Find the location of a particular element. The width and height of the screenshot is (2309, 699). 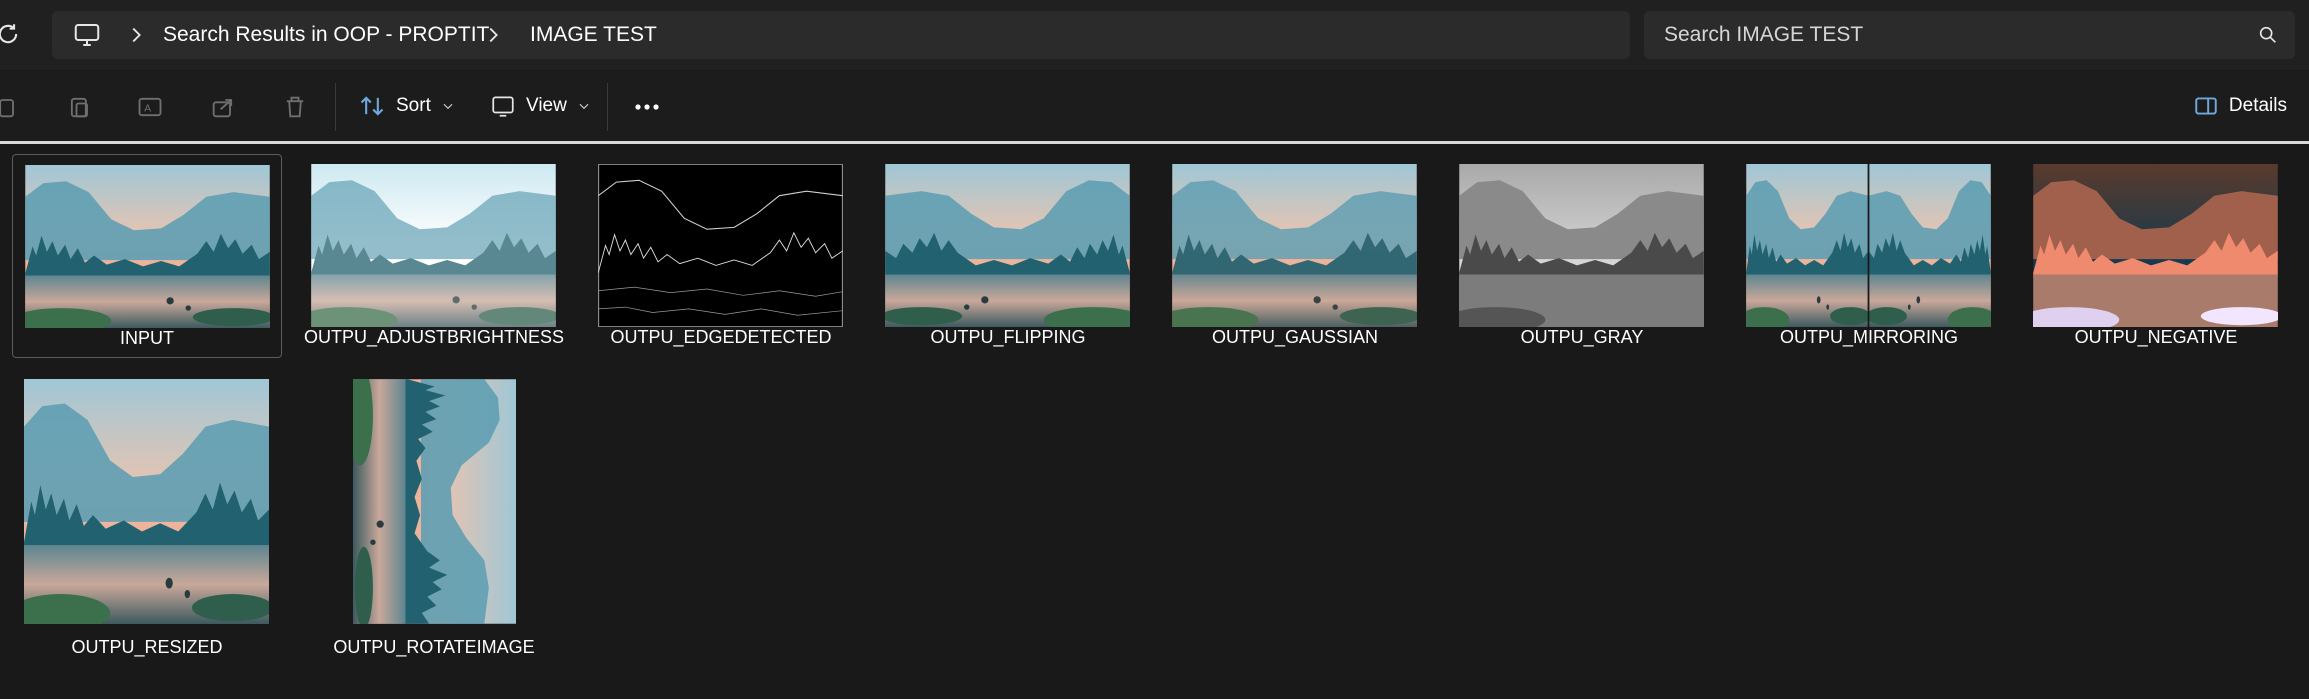

rename-icon: A is located at coordinates (150, 107).